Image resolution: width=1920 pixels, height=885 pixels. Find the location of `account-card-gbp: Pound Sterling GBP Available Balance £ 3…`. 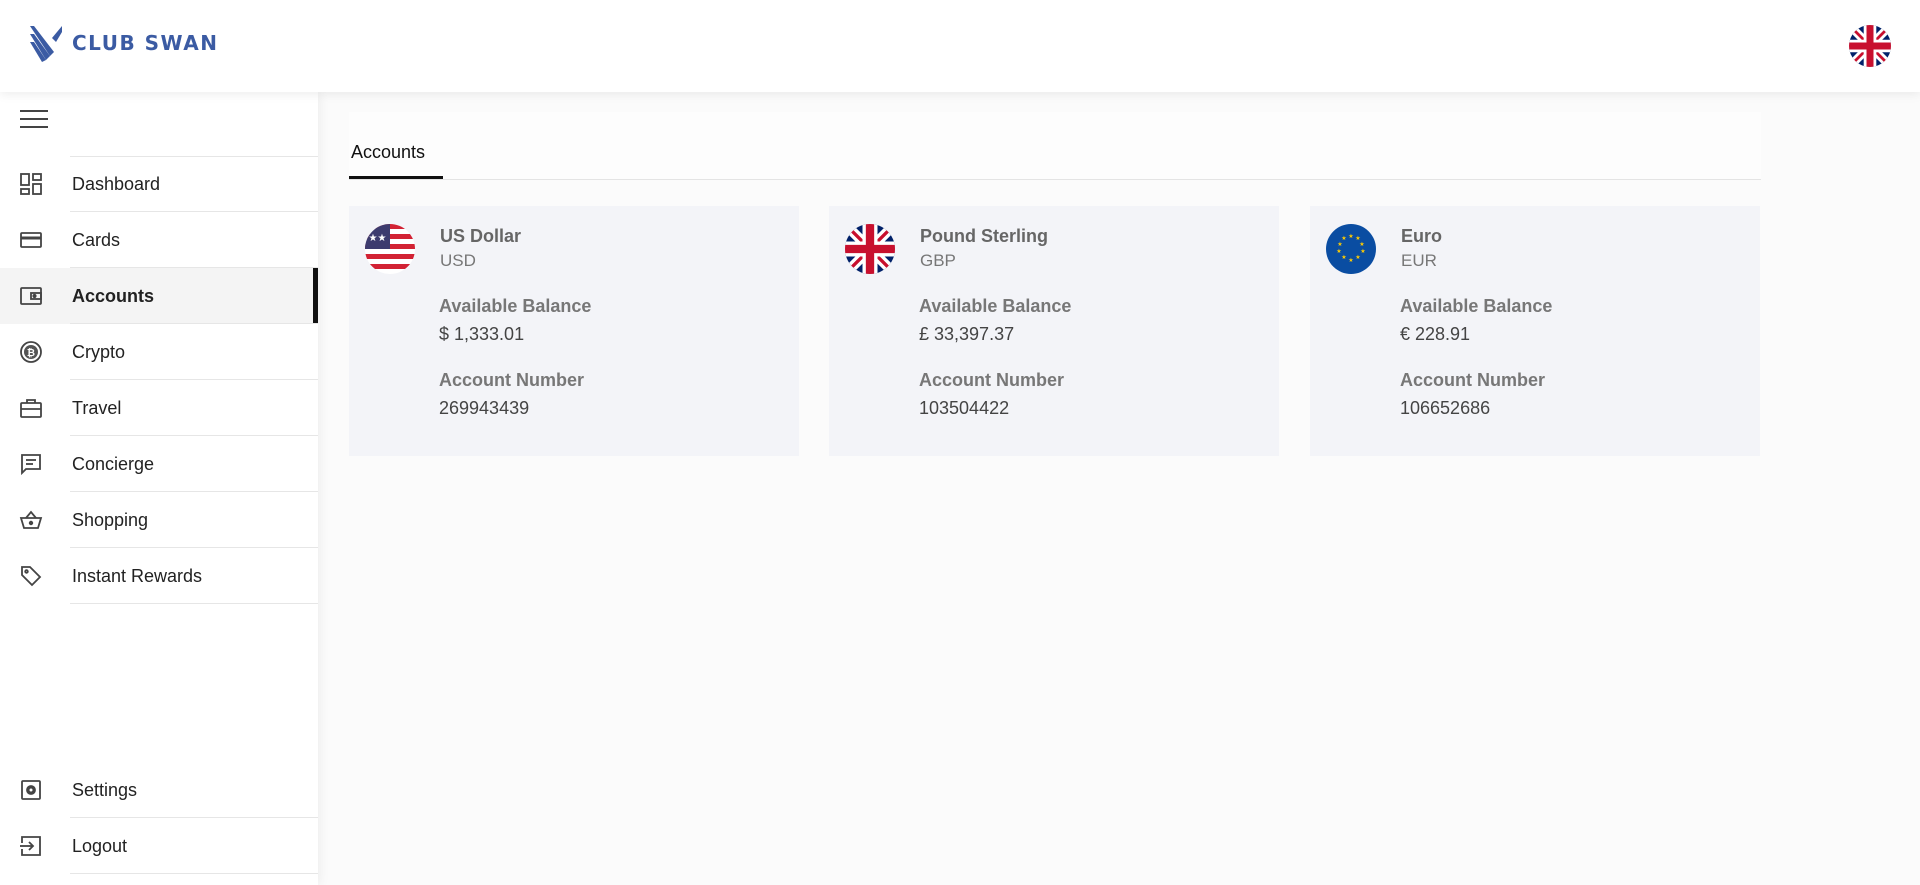

account-card-gbp: Pound Sterling GBP Available Balance £ 3… is located at coordinates (1054, 331).